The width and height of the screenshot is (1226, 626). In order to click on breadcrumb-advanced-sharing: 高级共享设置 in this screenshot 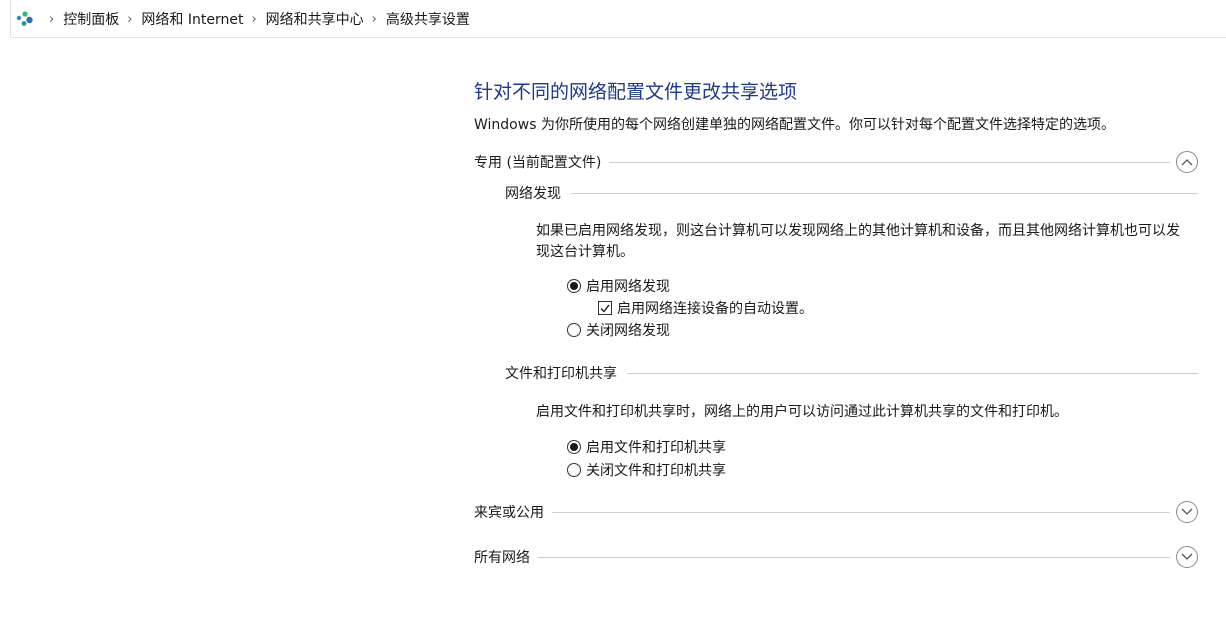, I will do `click(428, 19)`.